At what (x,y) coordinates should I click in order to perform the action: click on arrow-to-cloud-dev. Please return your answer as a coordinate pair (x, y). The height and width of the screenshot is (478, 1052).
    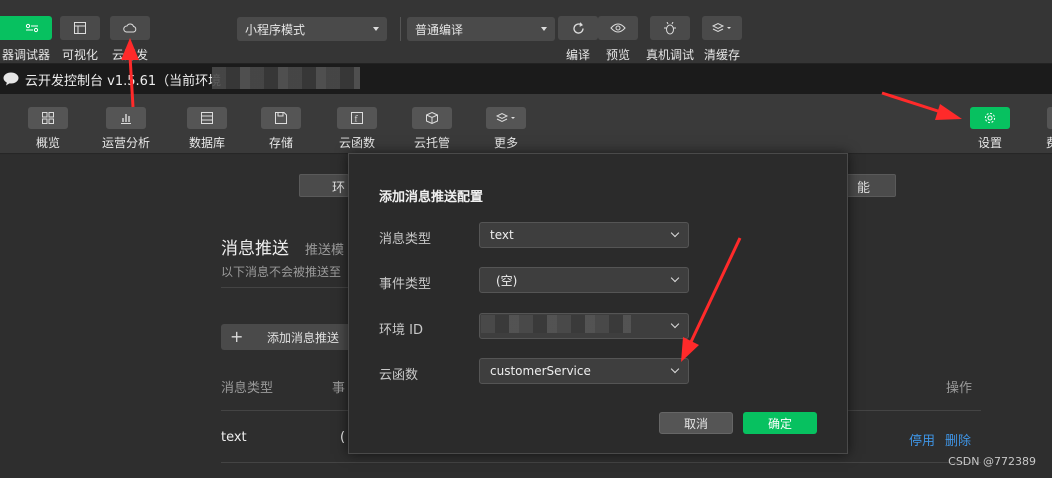
    Looking at the image, I should click on (130, 73).